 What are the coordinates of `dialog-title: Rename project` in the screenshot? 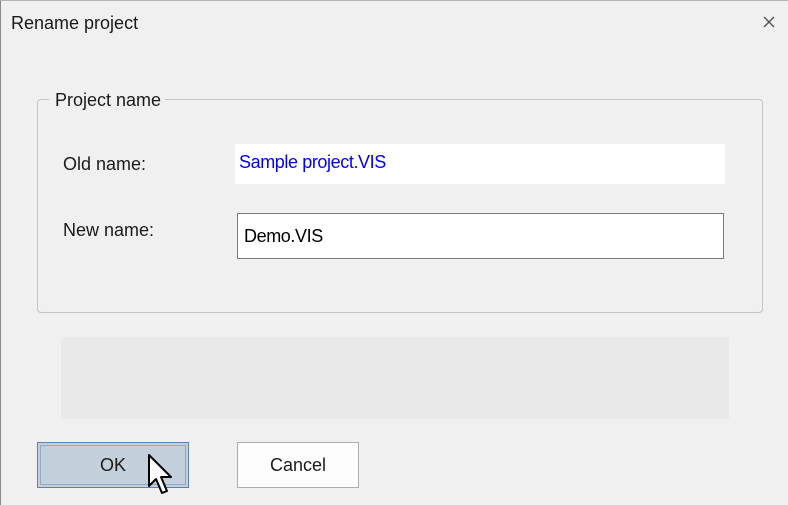 It's located at (75, 23).